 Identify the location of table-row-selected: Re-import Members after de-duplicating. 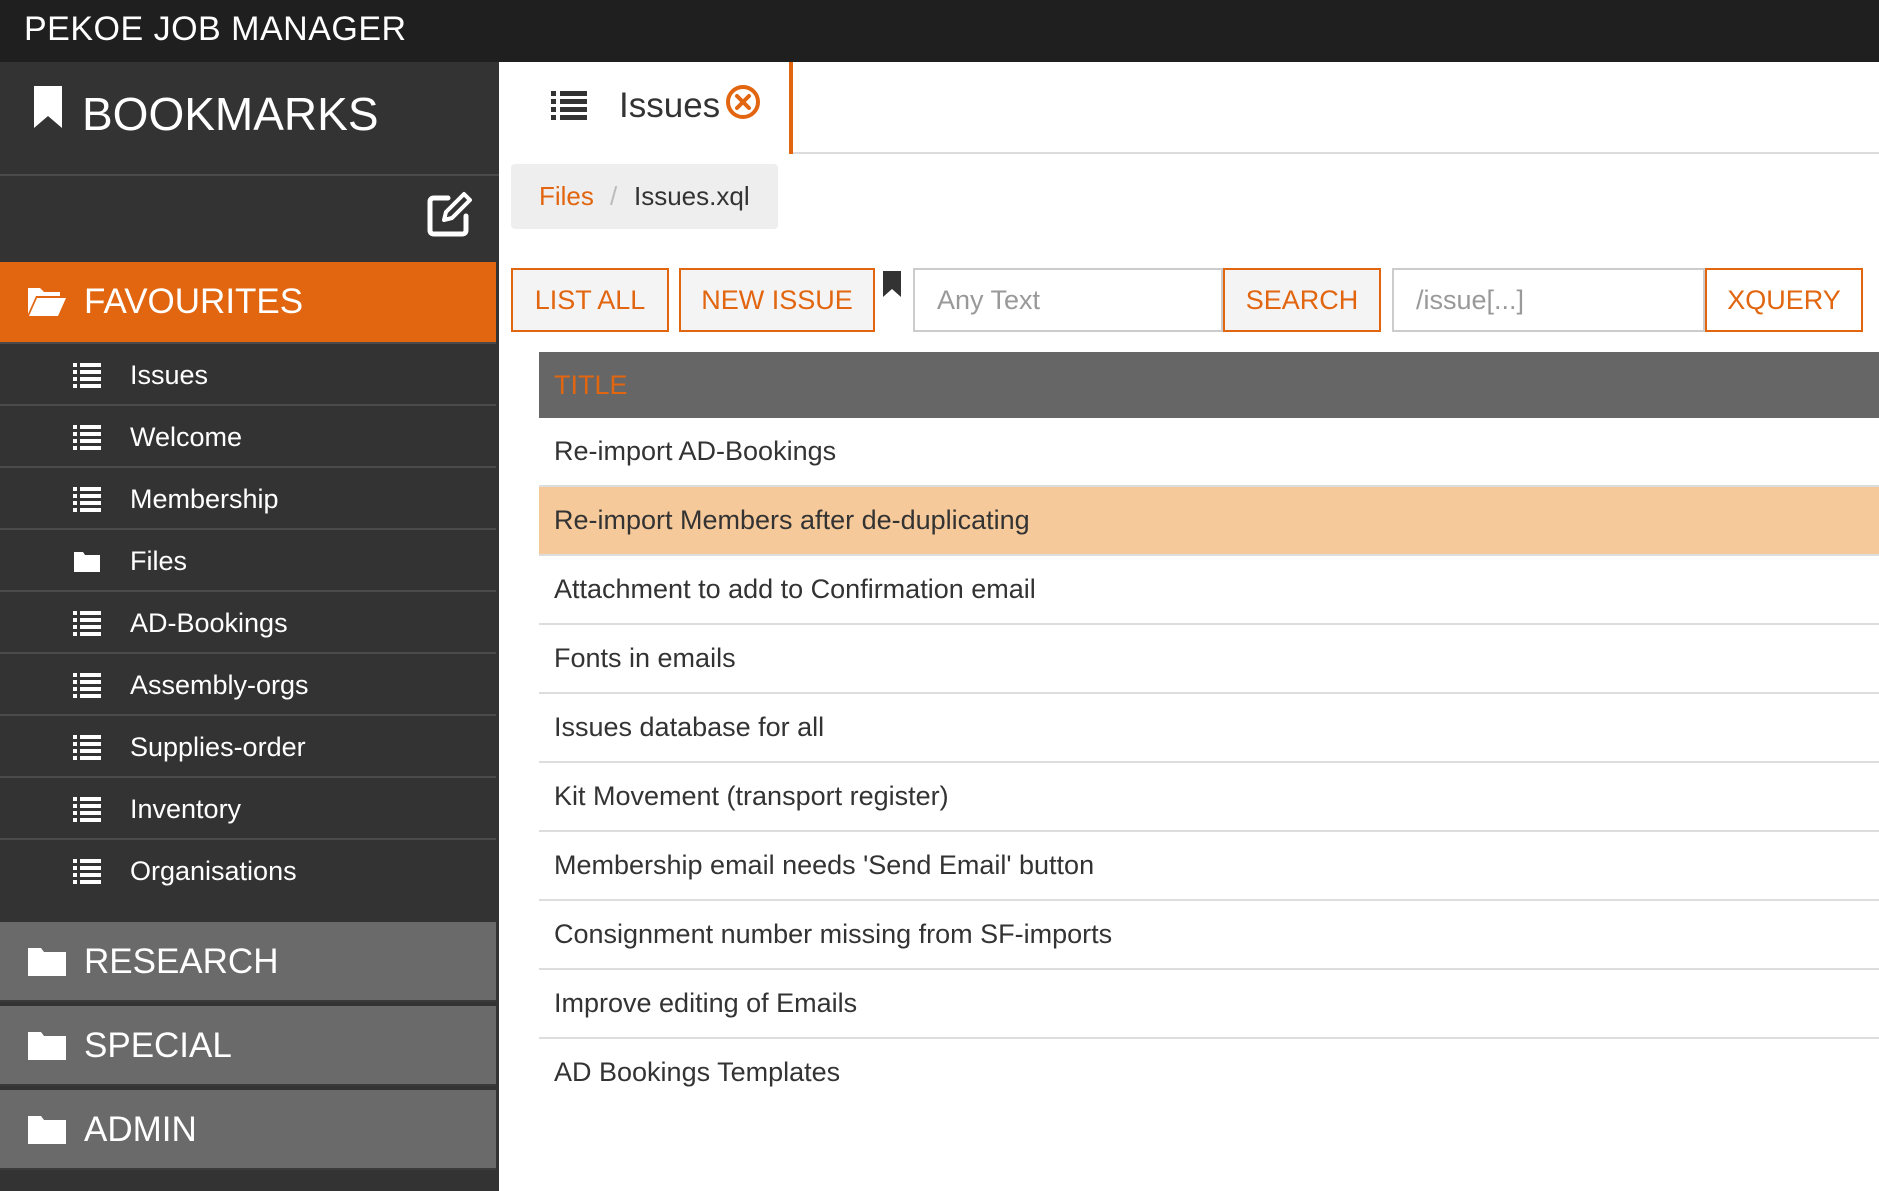
(1209, 521).